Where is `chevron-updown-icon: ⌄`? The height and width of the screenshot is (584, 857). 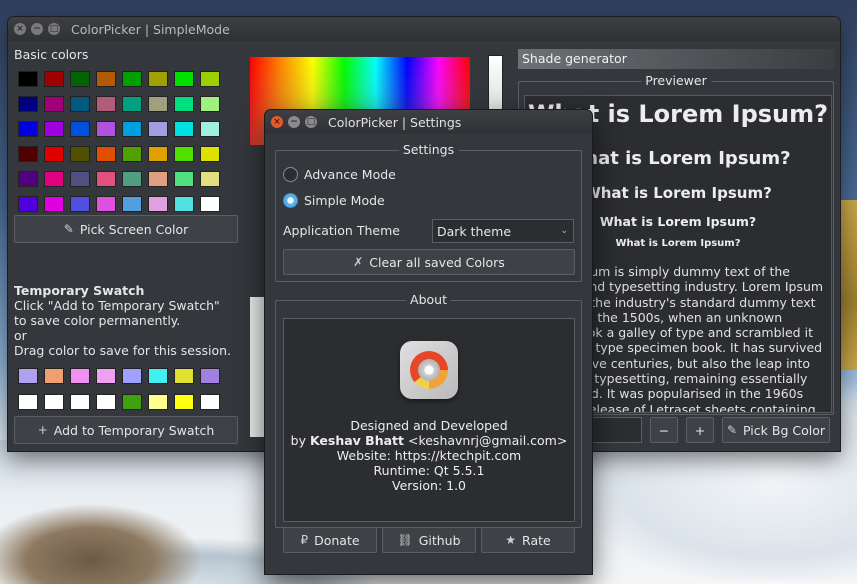 chevron-updown-icon: ⌄ is located at coordinates (564, 231).